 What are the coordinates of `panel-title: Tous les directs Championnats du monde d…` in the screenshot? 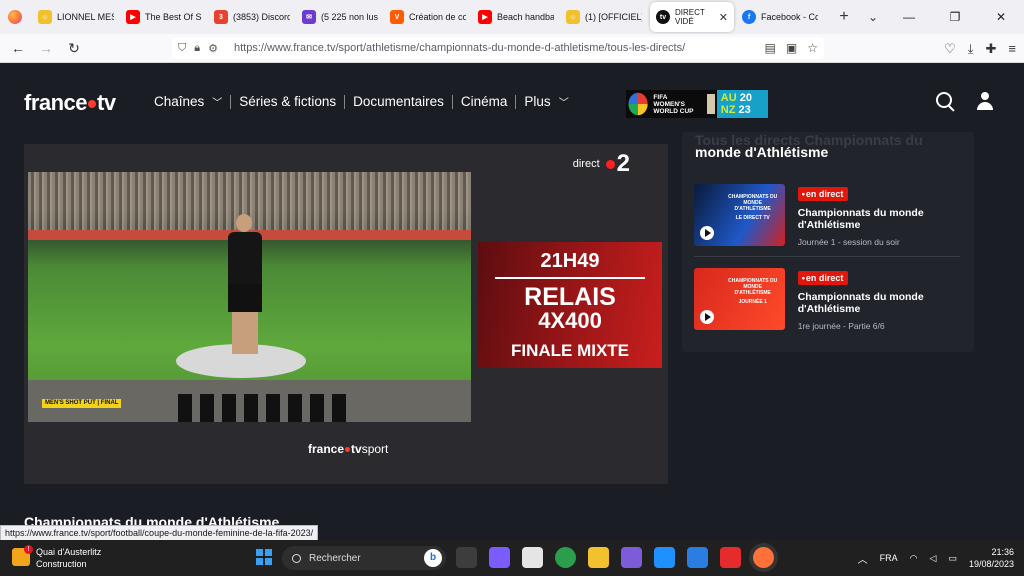 It's located at (809, 146).